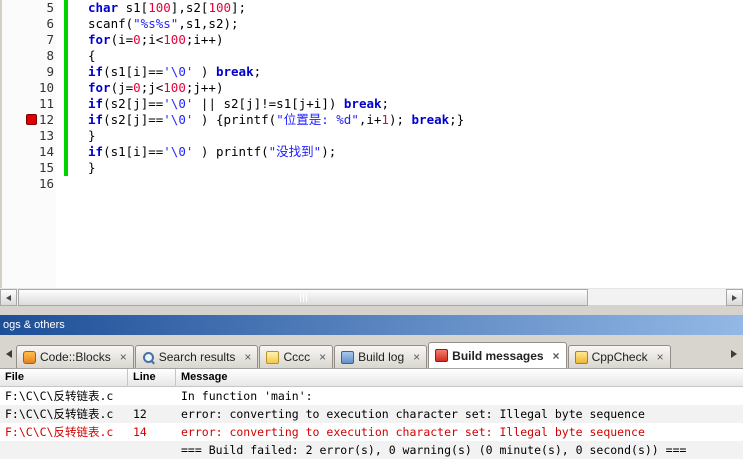  I want to click on line-number: 9, so click(50, 71).